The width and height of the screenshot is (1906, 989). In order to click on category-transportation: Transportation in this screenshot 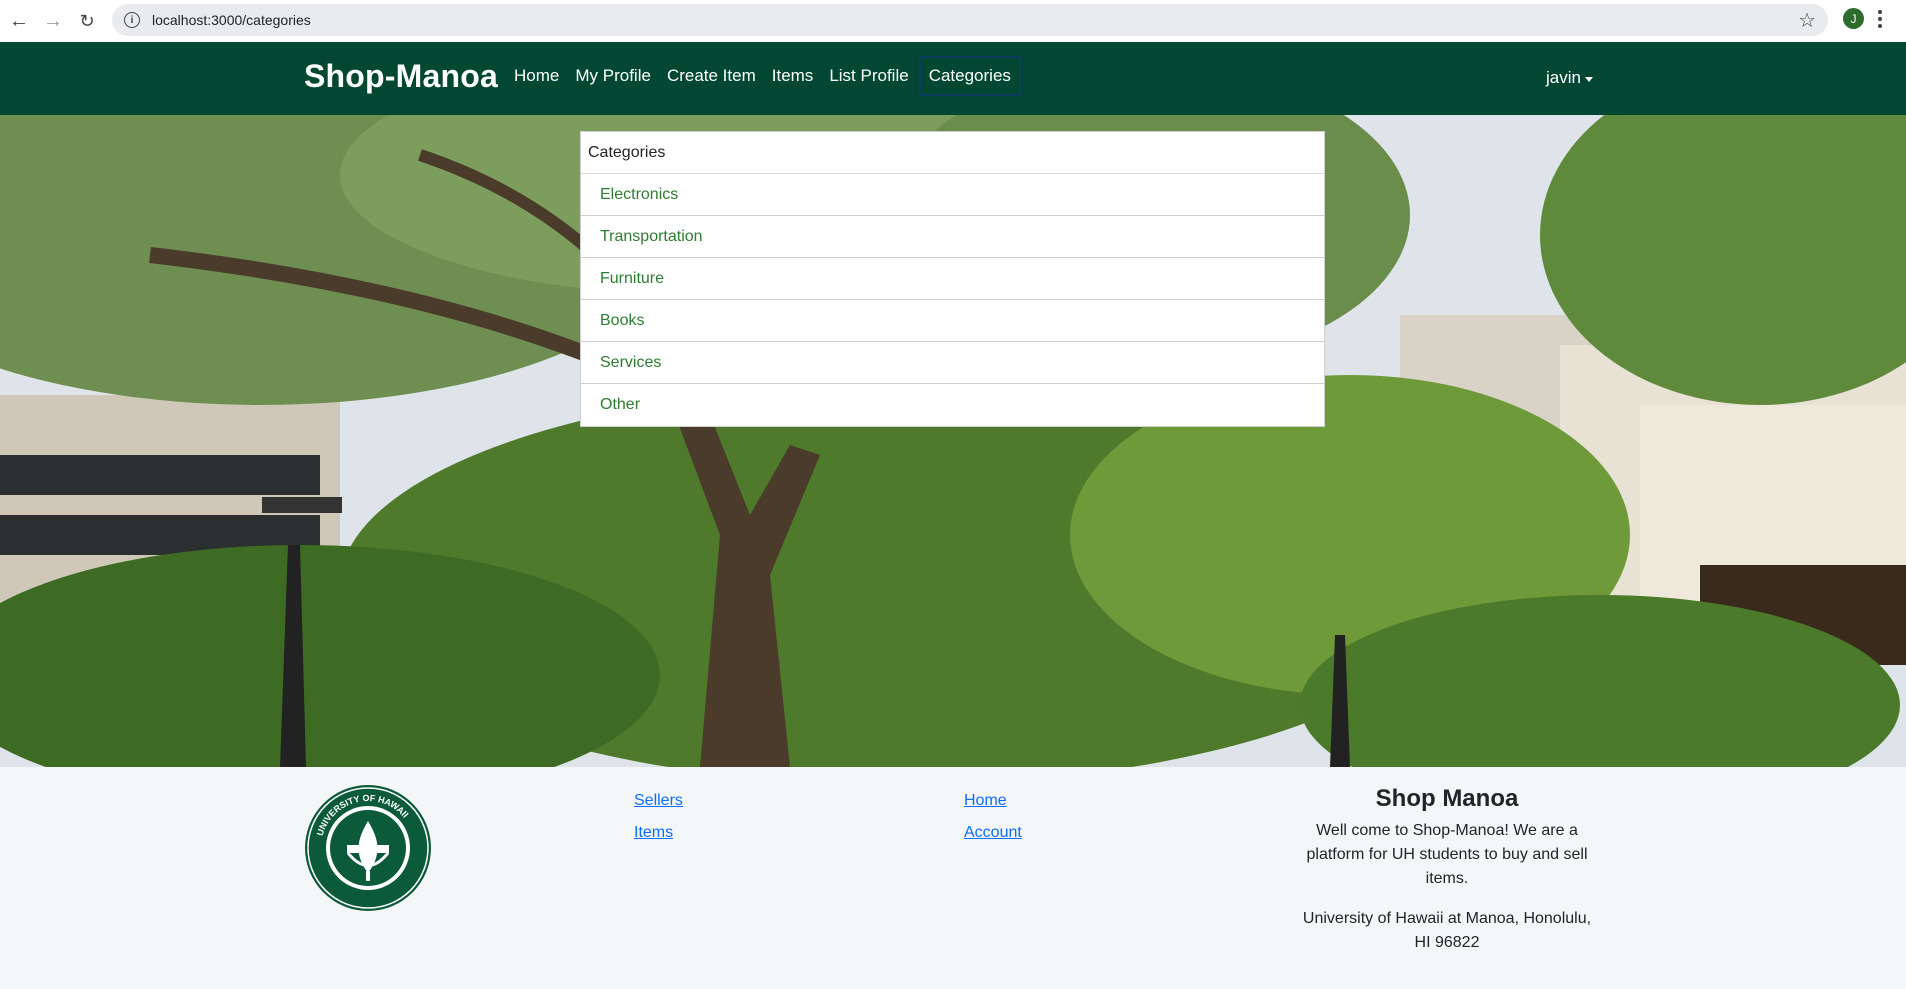, I will do `click(952, 237)`.